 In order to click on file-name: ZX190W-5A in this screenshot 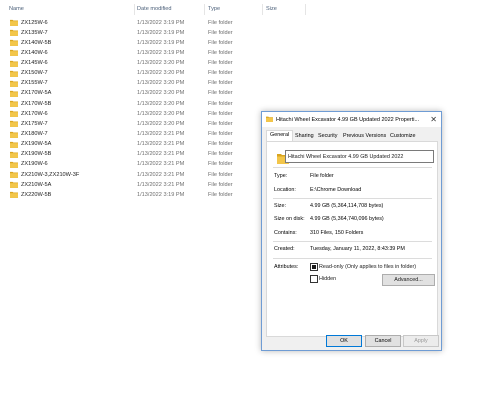, I will do `click(36, 144)`.